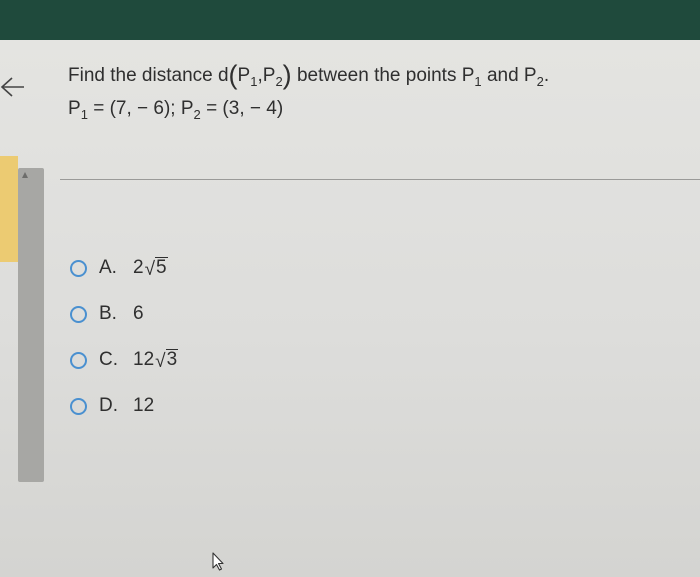 The height and width of the screenshot is (577, 700). Describe the element at coordinates (478, 81) in the screenshot. I see `middle-subscript: 1` at that location.